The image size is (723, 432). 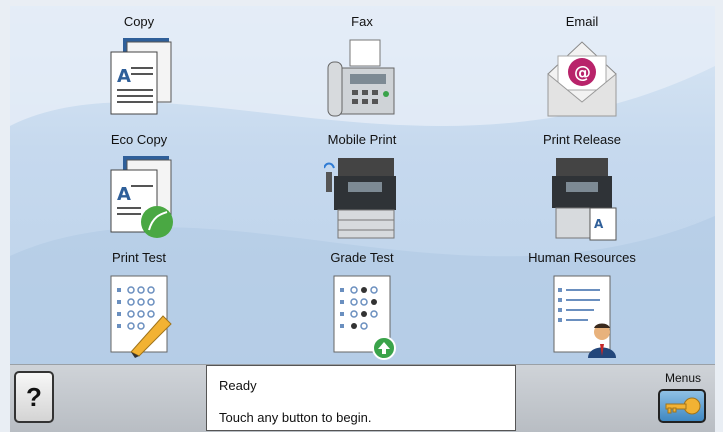 What do you see at coordinates (238, 385) in the screenshot?
I see `status-ready-text: Ready` at bounding box center [238, 385].